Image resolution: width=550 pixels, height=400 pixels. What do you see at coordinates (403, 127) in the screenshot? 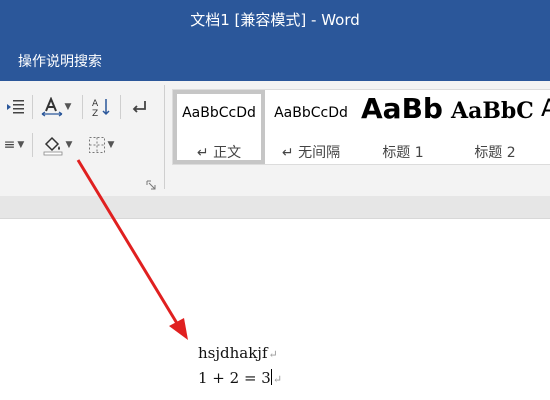
I see `style-heading-1: AaBb 标题 1` at bounding box center [403, 127].